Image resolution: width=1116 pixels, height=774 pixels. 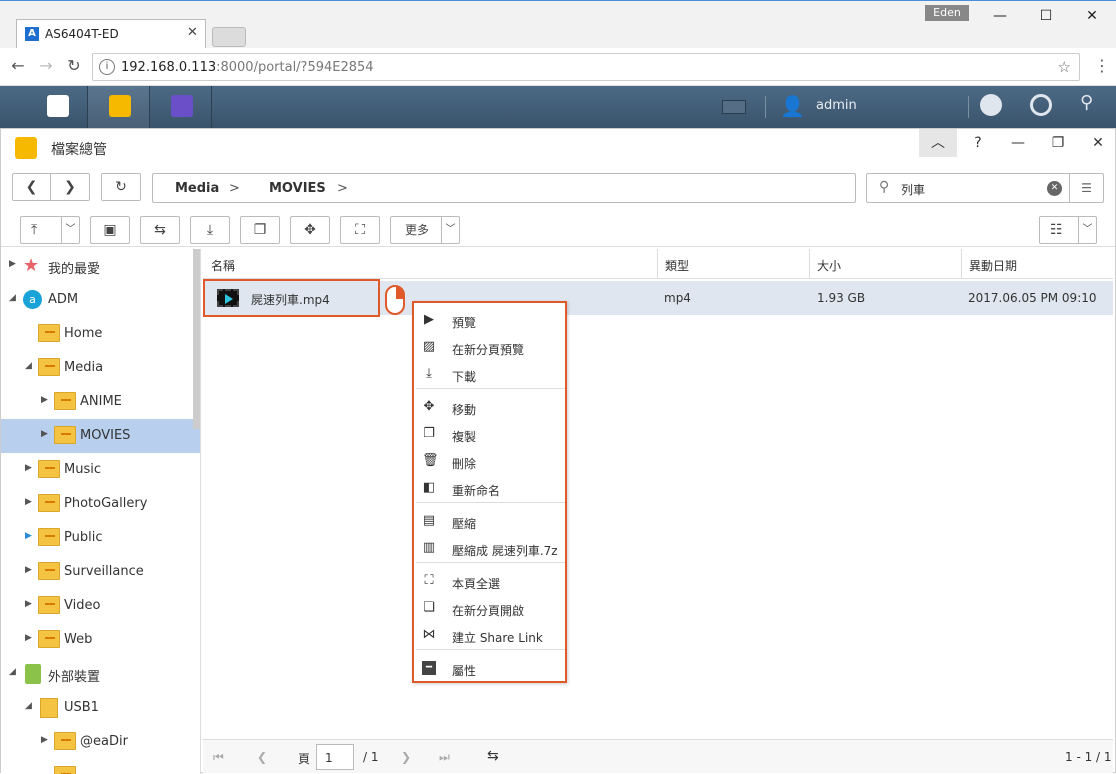 What do you see at coordinates (993, 265) in the screenshot?
I see `column-header-modified: 異動日期` at bounding box center [993, 265].